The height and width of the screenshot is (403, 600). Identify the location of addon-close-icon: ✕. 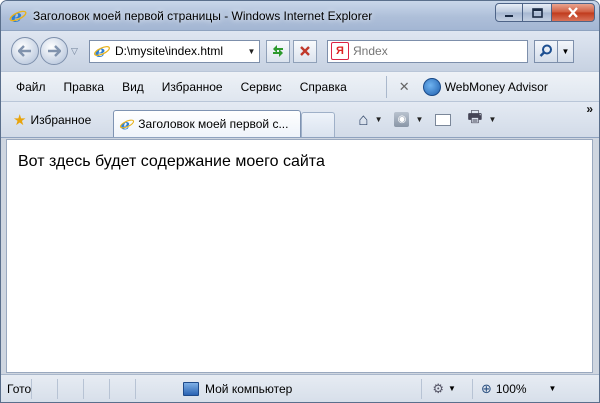
(404, 87).